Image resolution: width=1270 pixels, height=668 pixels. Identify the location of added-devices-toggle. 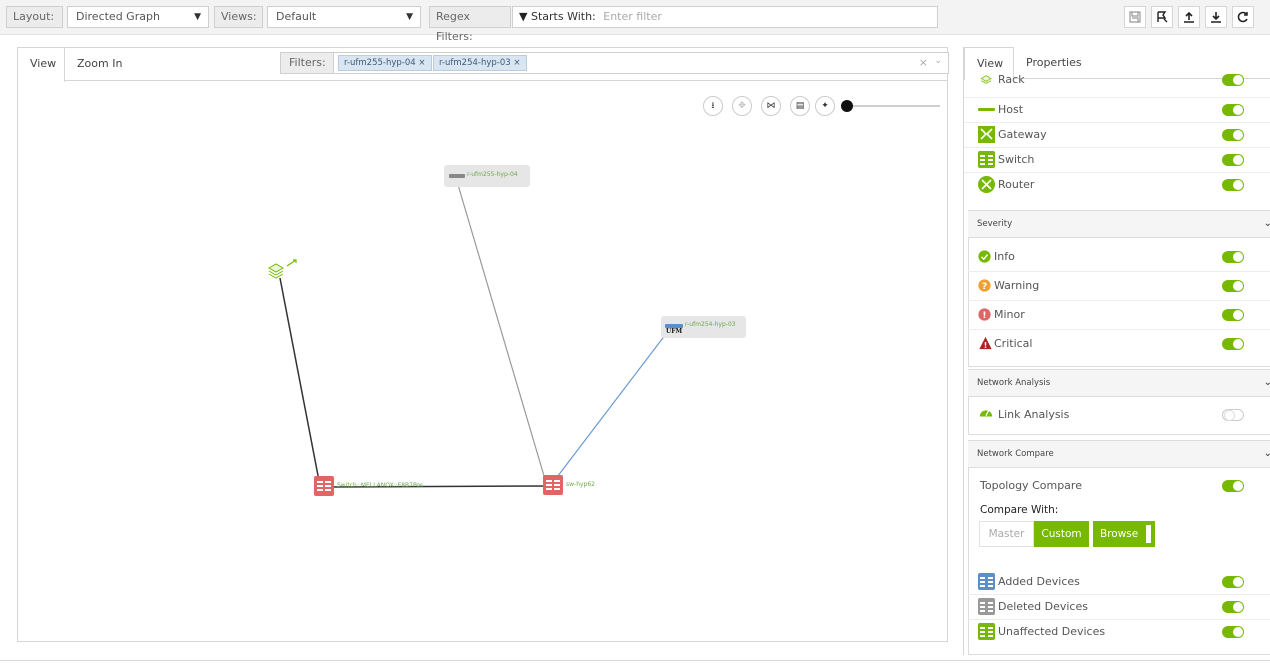
(1233, 582).